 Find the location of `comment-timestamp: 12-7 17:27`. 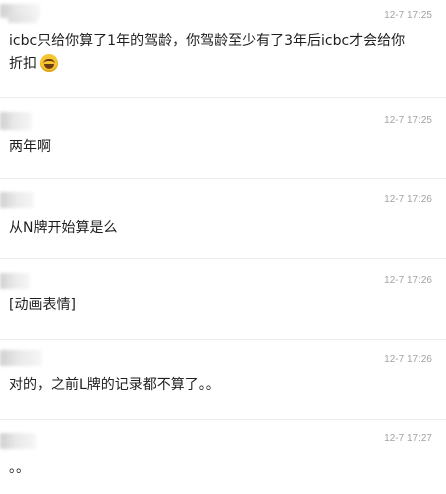

comment-timestamp: 12-7 17:27 is located at coordinates (408, 438).